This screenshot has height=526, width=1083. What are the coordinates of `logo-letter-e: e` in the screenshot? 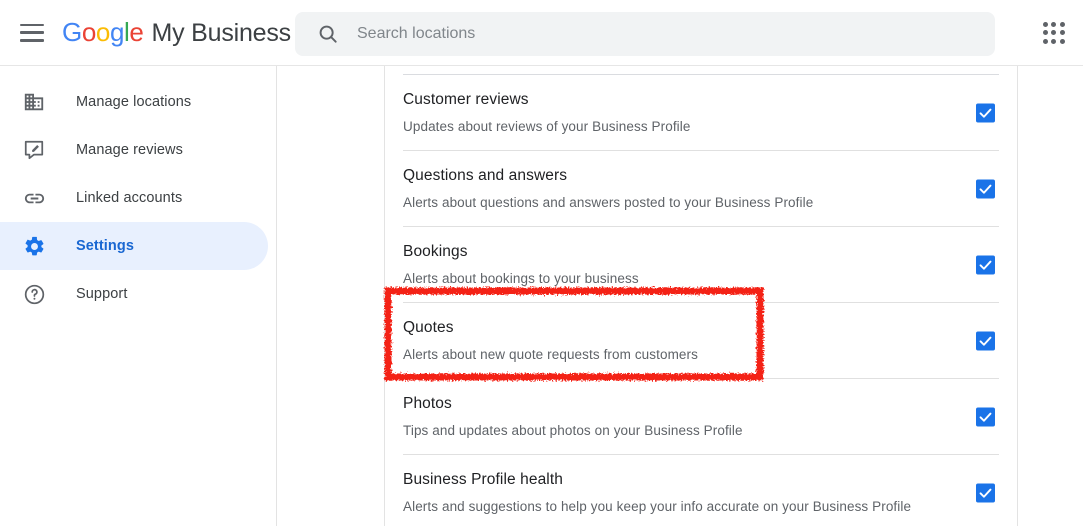 It's located at (136, 32).